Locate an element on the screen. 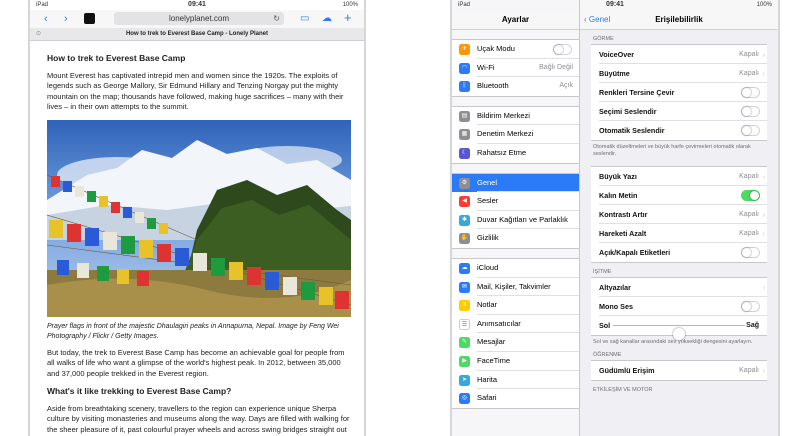 This screenshot has width=811, height=436. back-label: Genel is located at coordinates (599, 19).